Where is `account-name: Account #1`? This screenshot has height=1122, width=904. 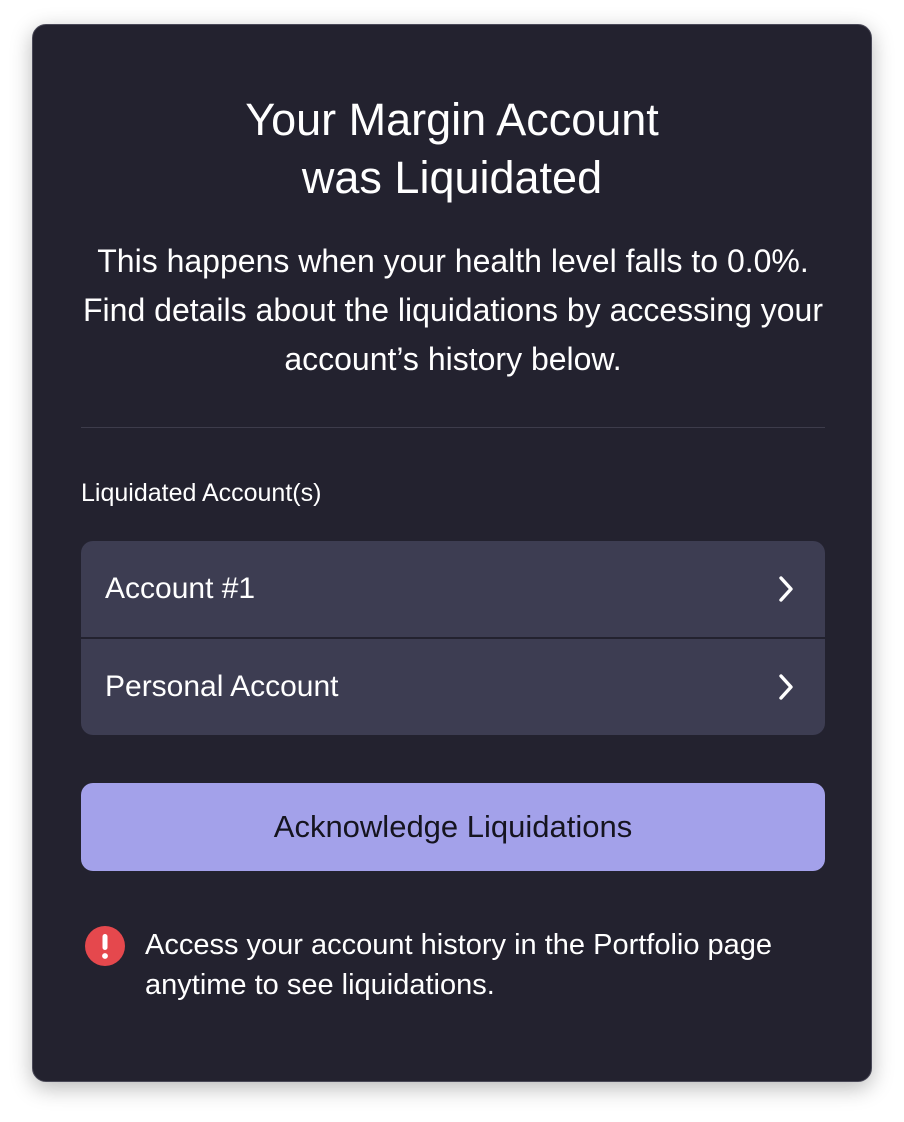 account-name: Account #1 is located at coordinates (180, 588).